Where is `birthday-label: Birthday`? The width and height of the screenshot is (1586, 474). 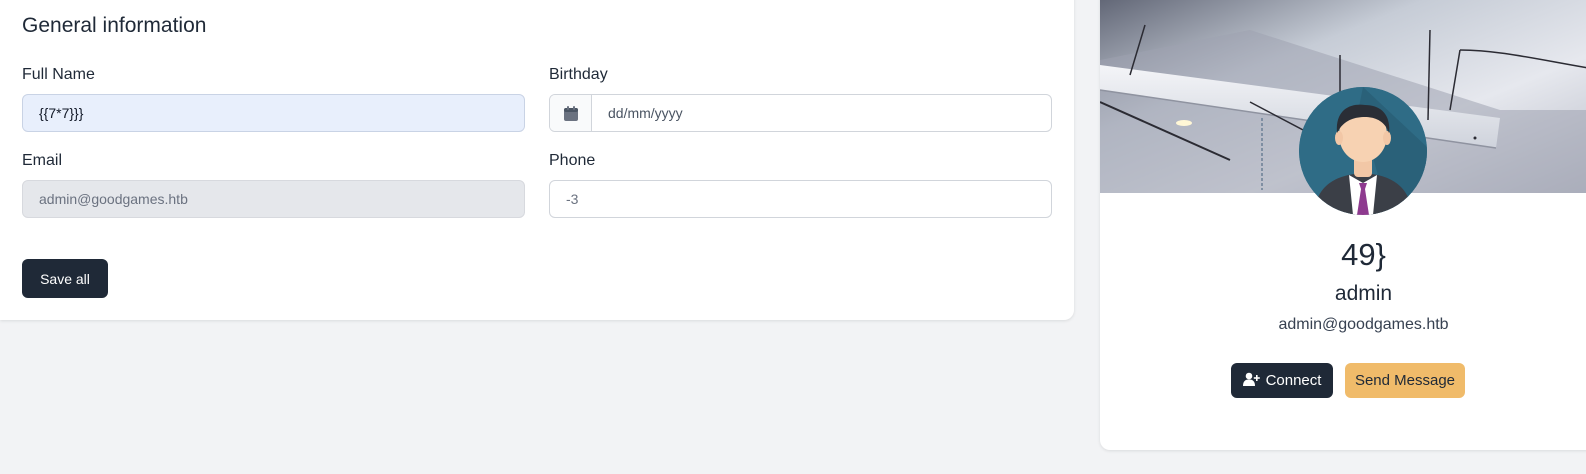
birthday-label: Birthday is located at coordinates (578, 74).